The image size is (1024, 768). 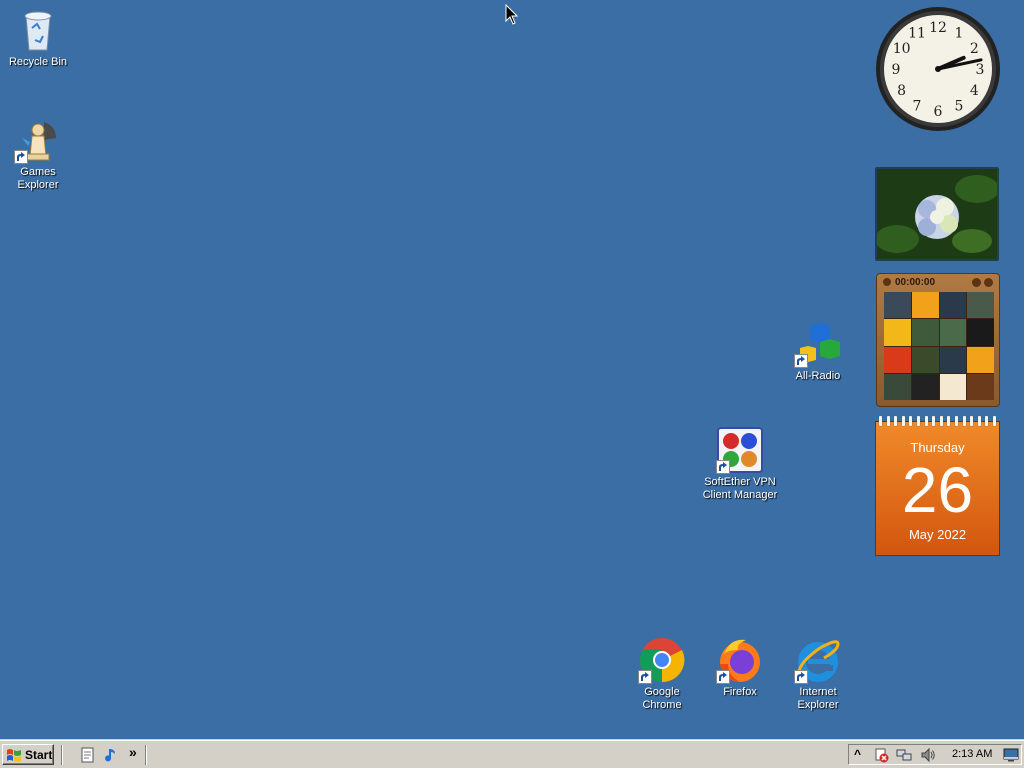 What do you see at coordinates (38, 178) in the screenshot?
I see `games-explorer-label: Games Explorer` at bounding box center [38, 178].